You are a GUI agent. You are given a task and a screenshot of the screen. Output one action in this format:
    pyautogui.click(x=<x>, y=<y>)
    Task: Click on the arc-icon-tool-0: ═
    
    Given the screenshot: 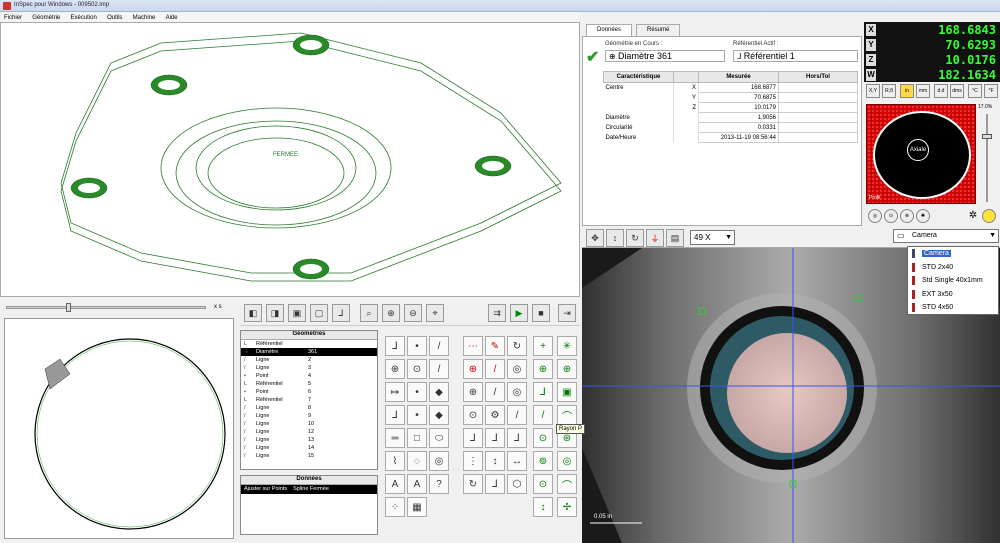 What is the action you would take?
    pyautogui.click(x=395, y=438)
    